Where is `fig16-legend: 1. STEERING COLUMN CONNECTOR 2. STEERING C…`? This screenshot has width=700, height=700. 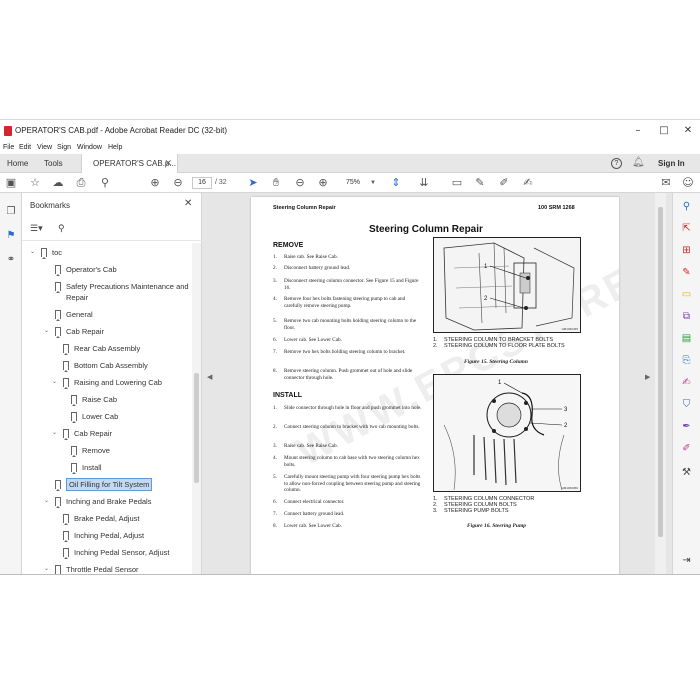
fig16-legend: 1. STEERING COLUMN CONNECTOR 2. STEERING C… is located at coordinates (483, 505).